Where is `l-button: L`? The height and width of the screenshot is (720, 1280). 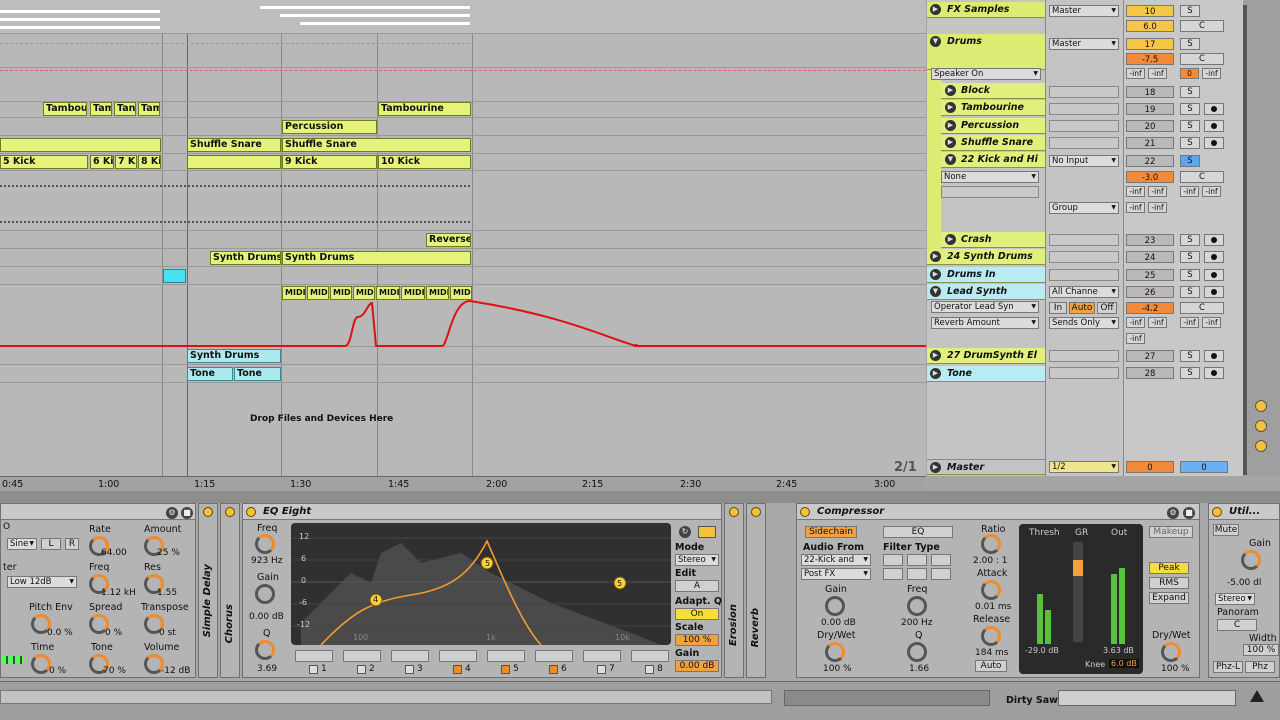
l-button: L is located at coordinates (51, 544).